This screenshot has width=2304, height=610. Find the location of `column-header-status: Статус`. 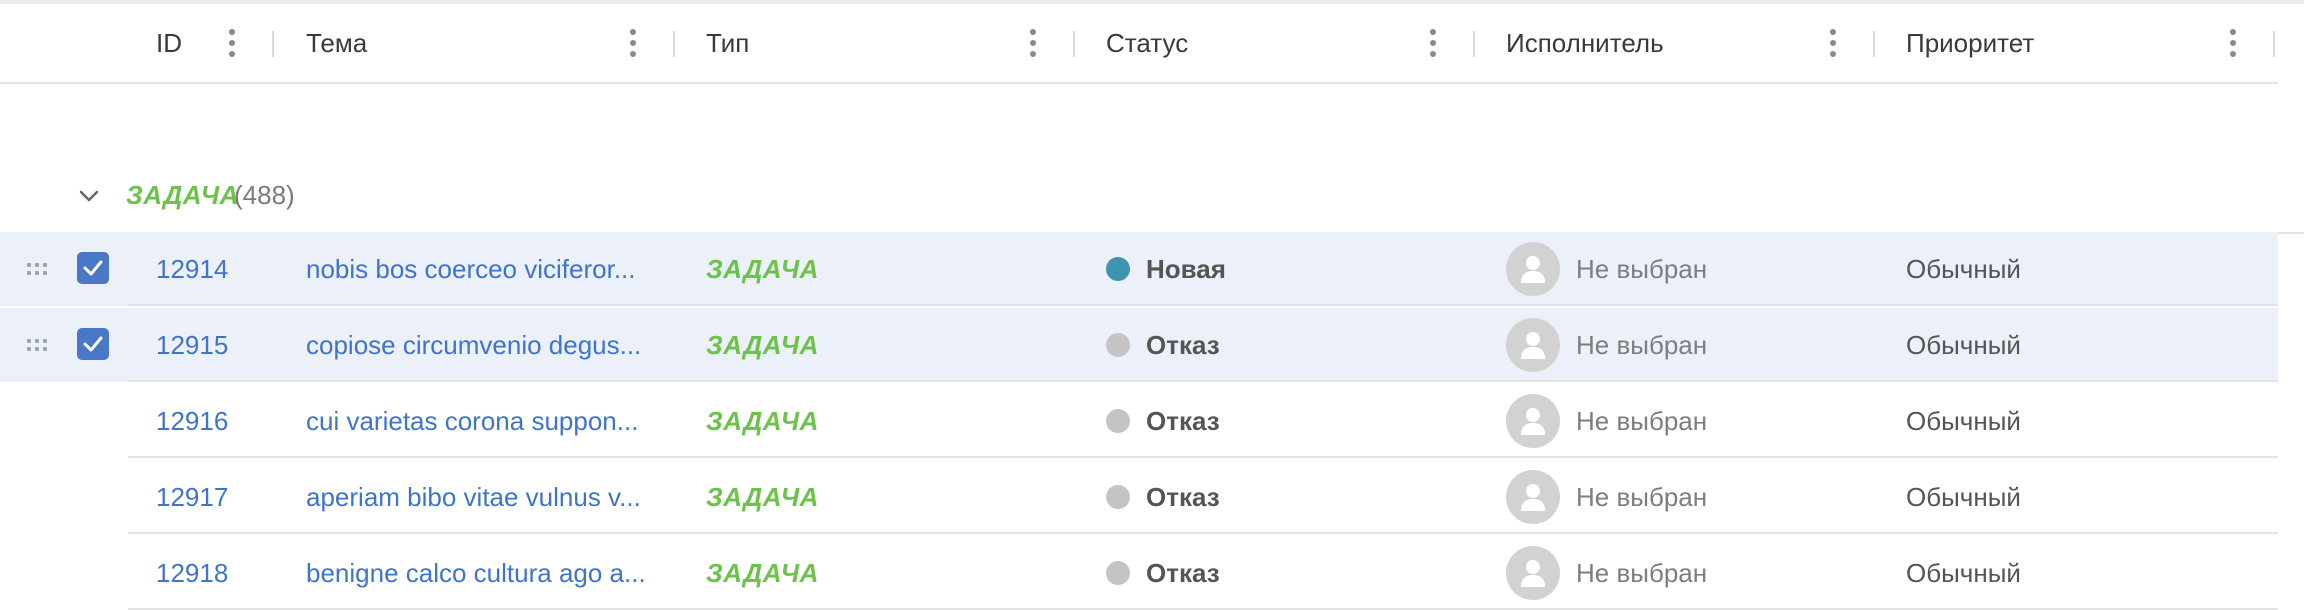

column-header-status: Статус is located at coordinates (1147, 43).